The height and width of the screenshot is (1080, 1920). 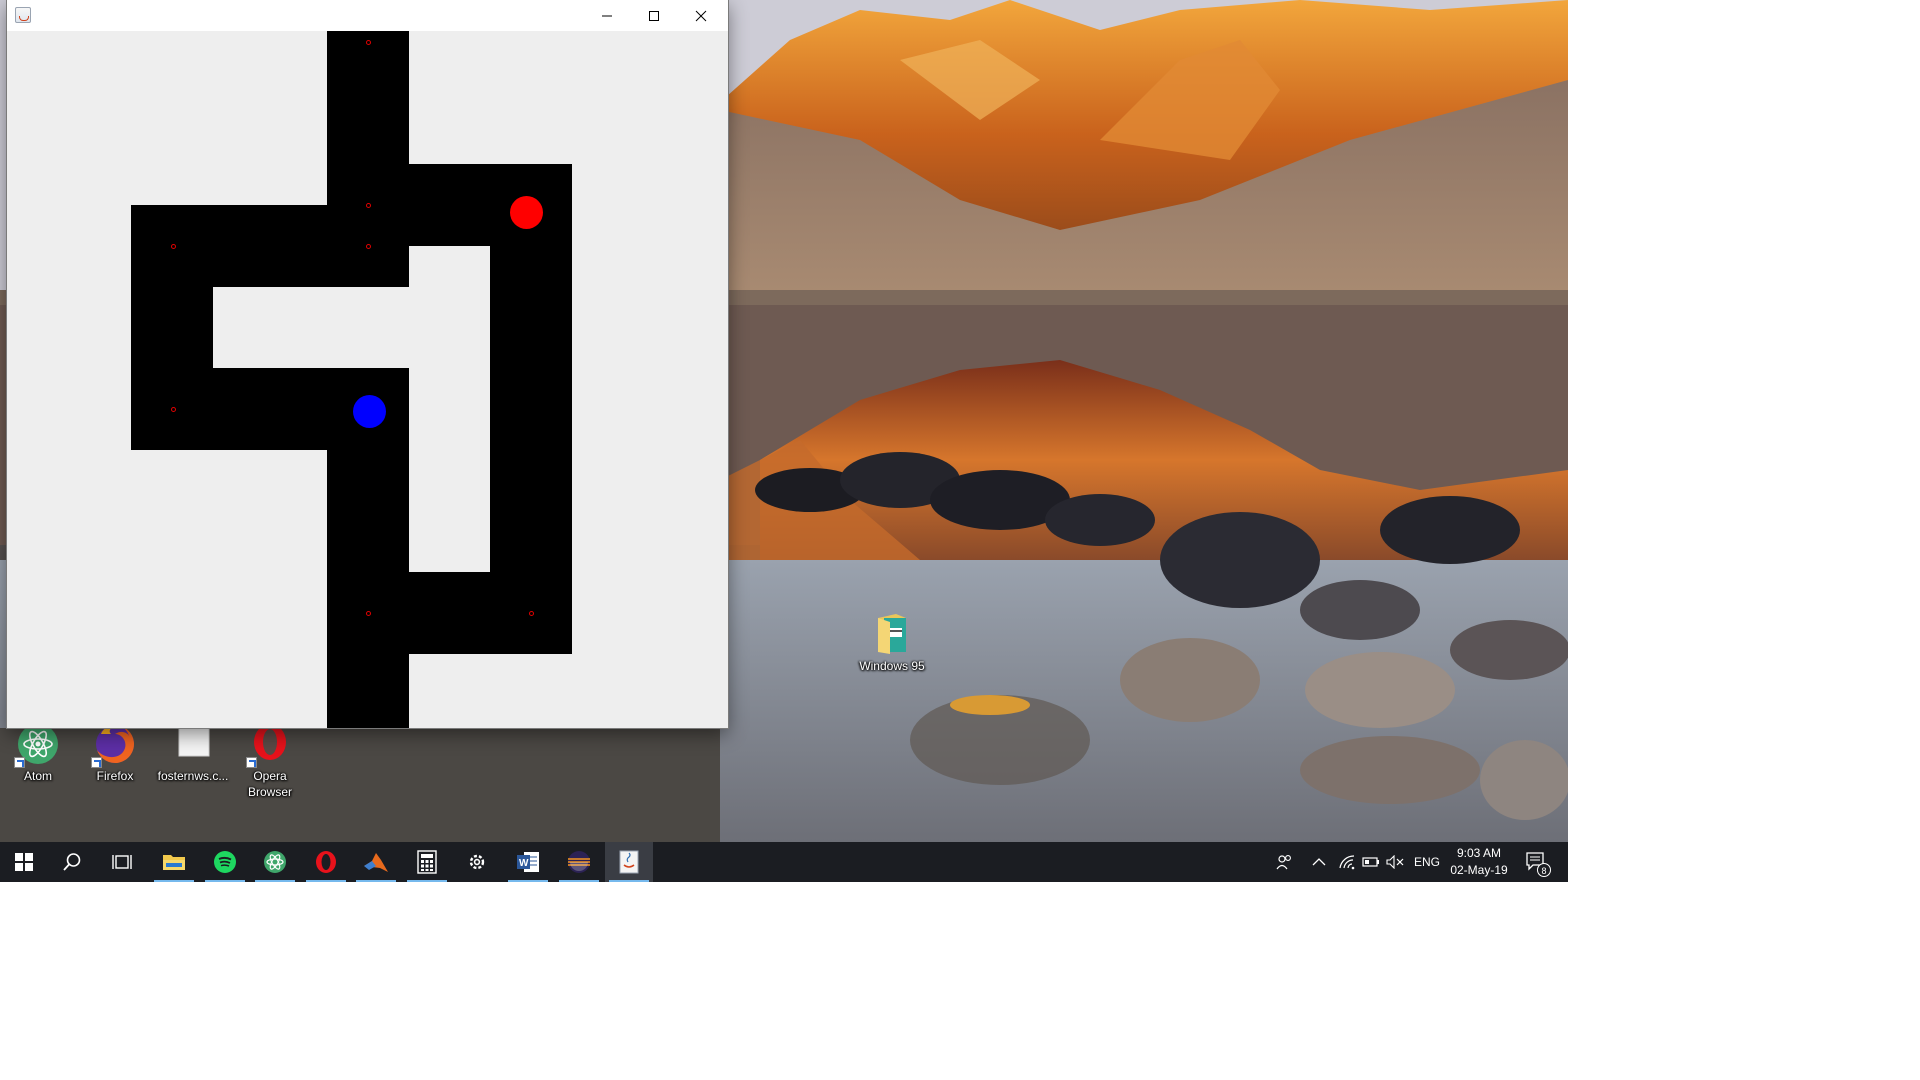 I want to click on player-ball, so click(x=369, y=411).